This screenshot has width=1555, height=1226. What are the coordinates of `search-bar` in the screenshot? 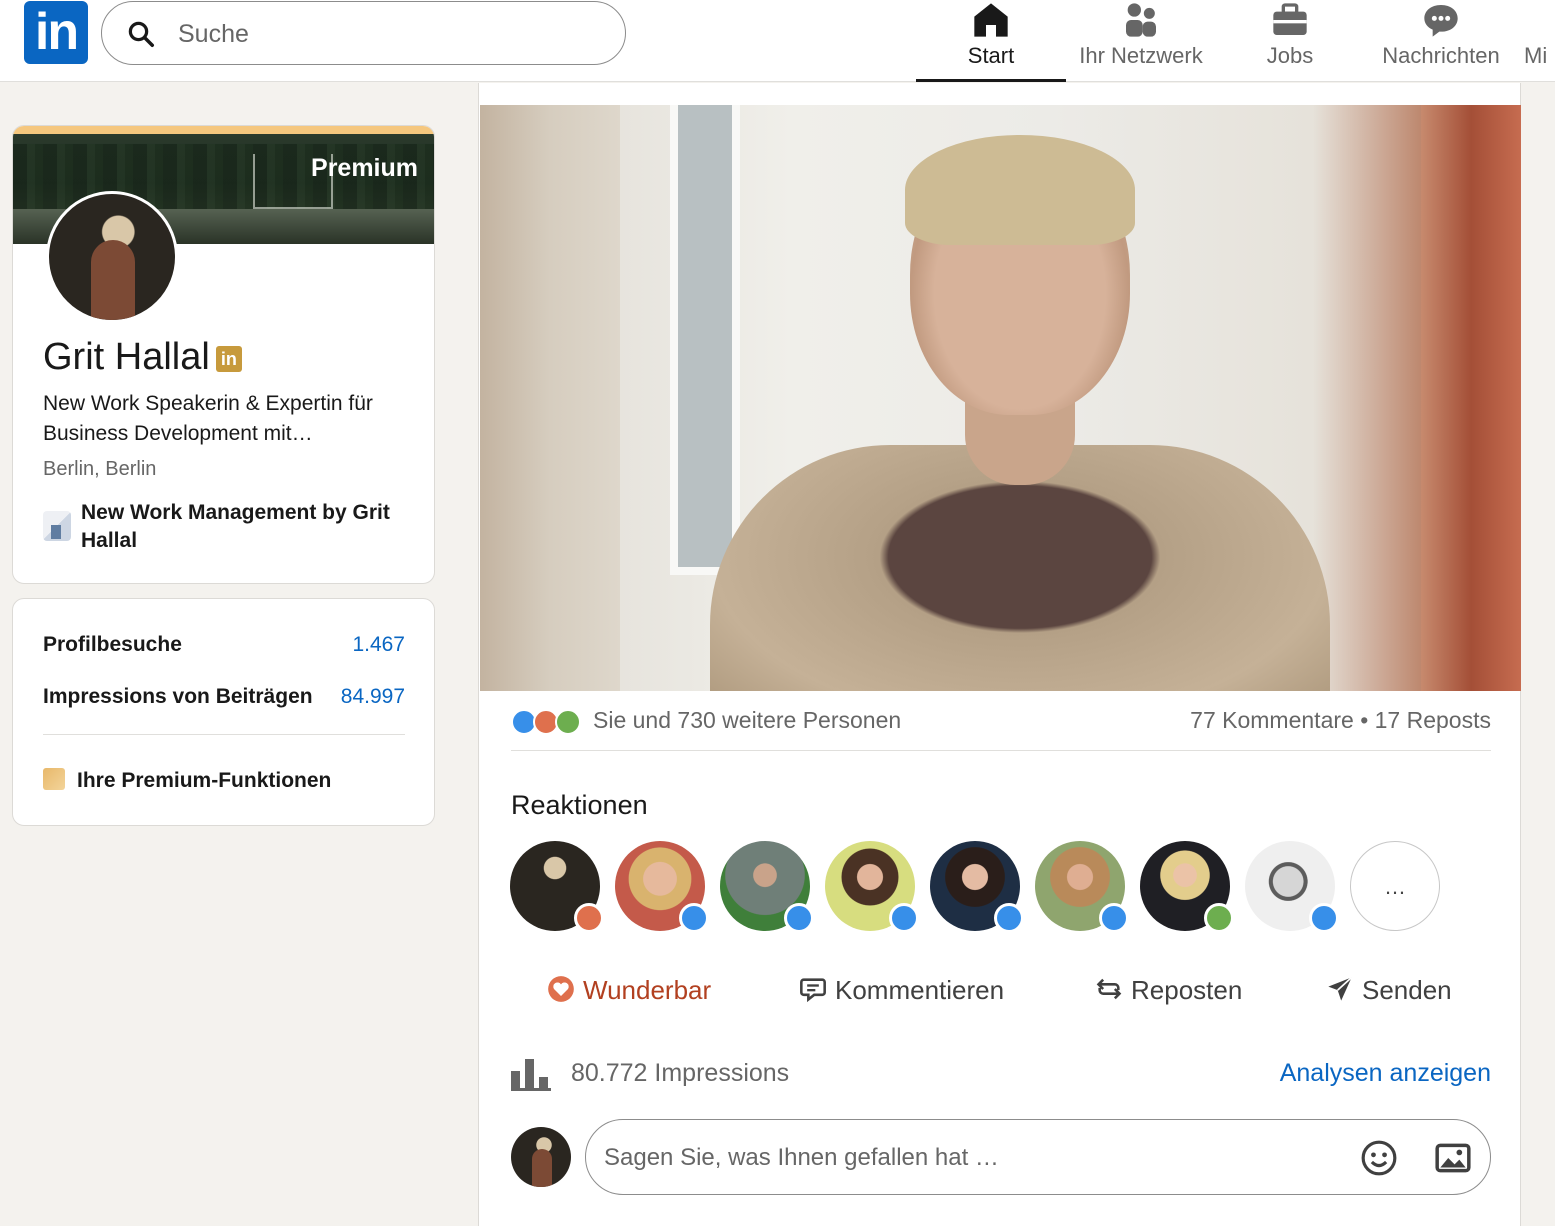 It's located at (363, 33).